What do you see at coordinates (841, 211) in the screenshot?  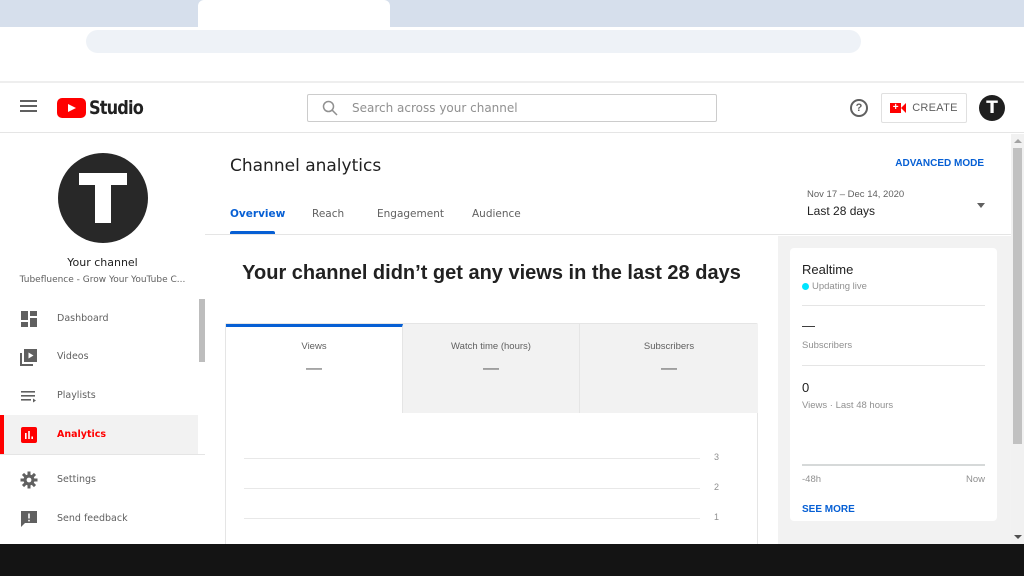 I see `date-range-period: Last 28 days` at bounding box center [841, 211].